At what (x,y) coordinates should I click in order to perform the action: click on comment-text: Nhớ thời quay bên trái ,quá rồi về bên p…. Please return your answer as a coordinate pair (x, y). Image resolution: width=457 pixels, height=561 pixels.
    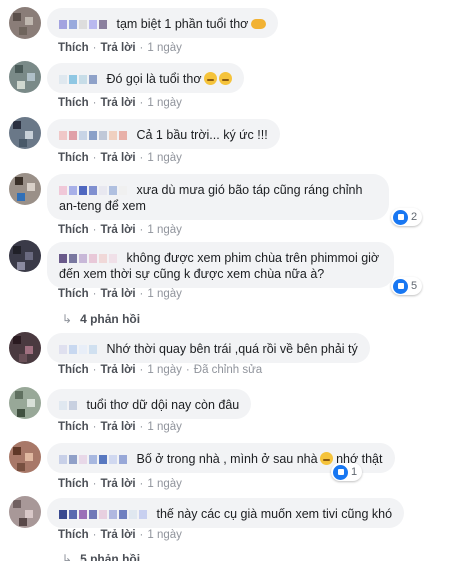
    Looking at the image, I should click on (232, 349).